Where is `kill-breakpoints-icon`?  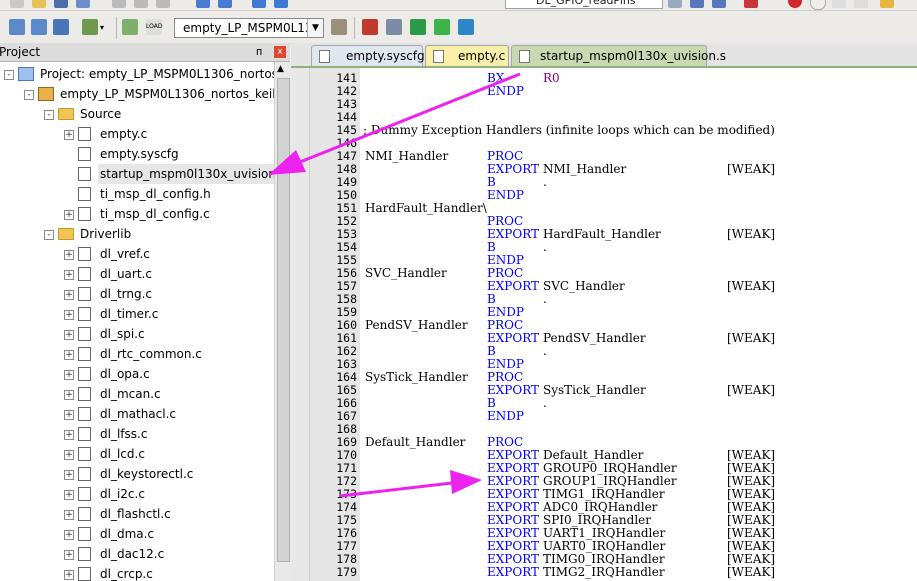
kill-breakpoints-icon is located at coordinates (839, 4).